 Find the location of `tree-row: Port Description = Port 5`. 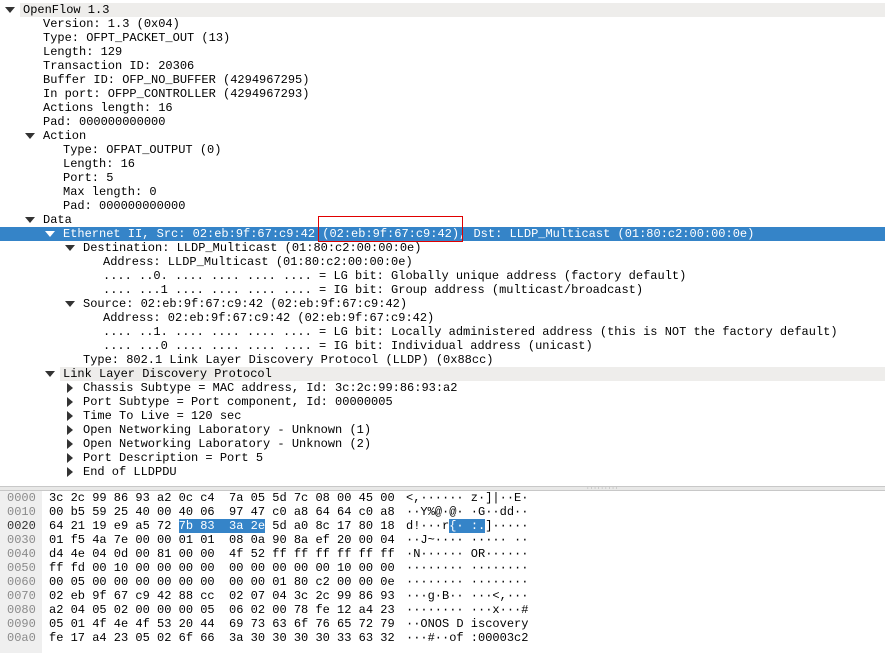

tree-row: Port Description = Port 5 is located at coordinates (442, 458).